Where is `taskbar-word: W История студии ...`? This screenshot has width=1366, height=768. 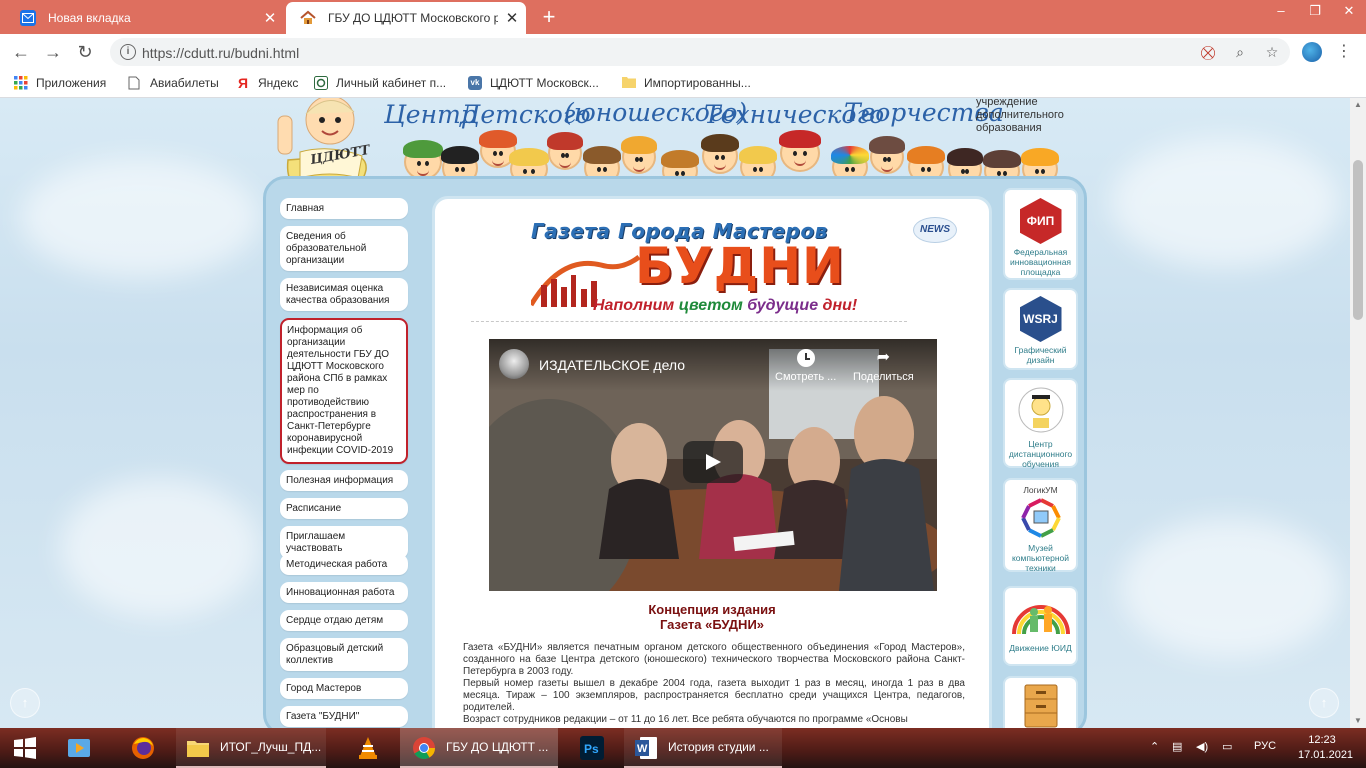
taskbar-word: W История студии ... is located at coordinates (703, 748).